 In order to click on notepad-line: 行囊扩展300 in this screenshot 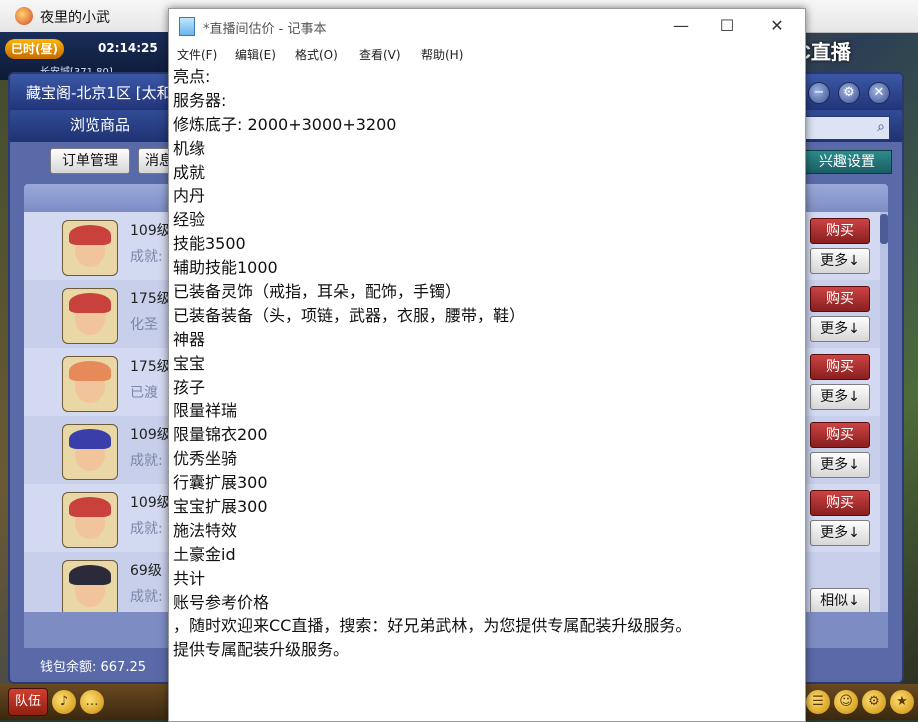, I will do `click(220, 483)`.